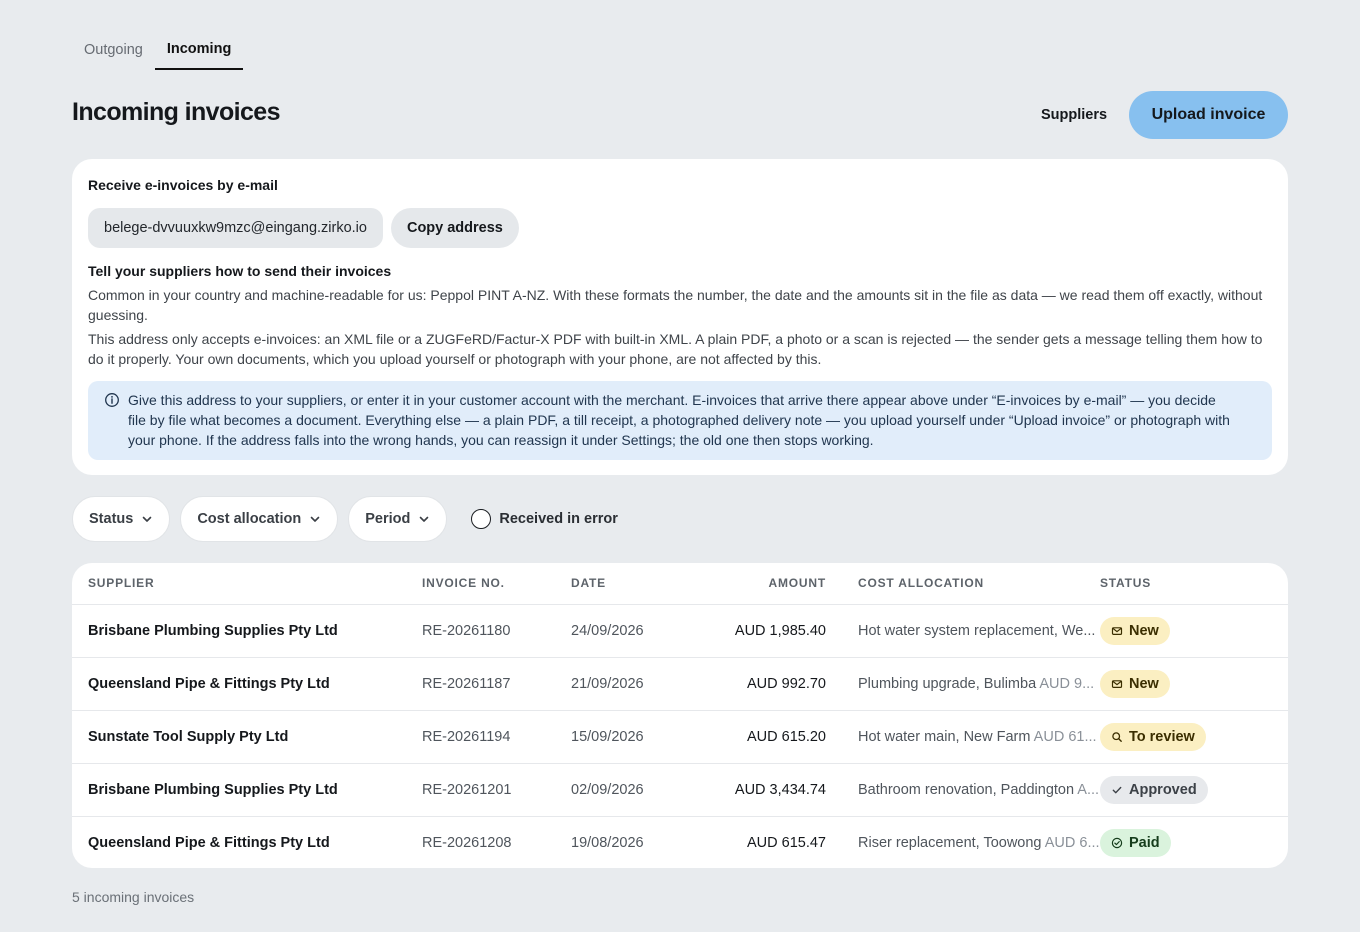 This screenshot has height=932, width=1360. I want to click on invoice-number-cell: RE-20261208, so click(467, 842).